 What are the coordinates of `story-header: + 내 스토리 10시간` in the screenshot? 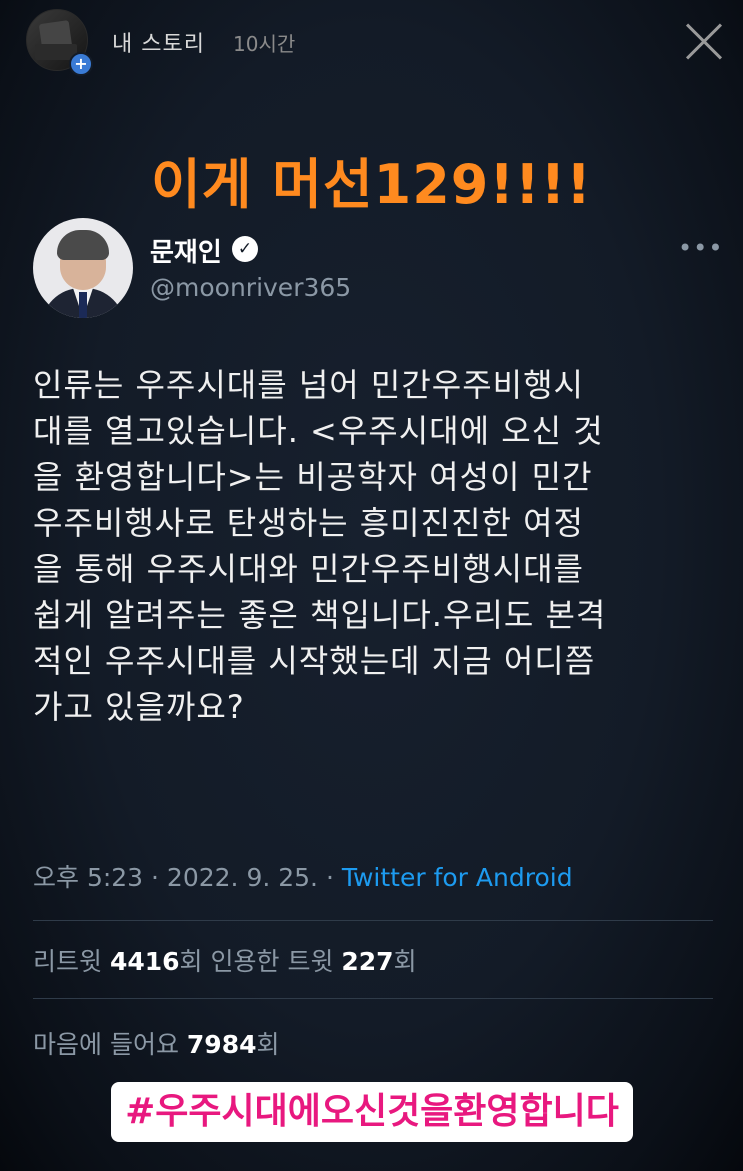 It's located at (371, 40).